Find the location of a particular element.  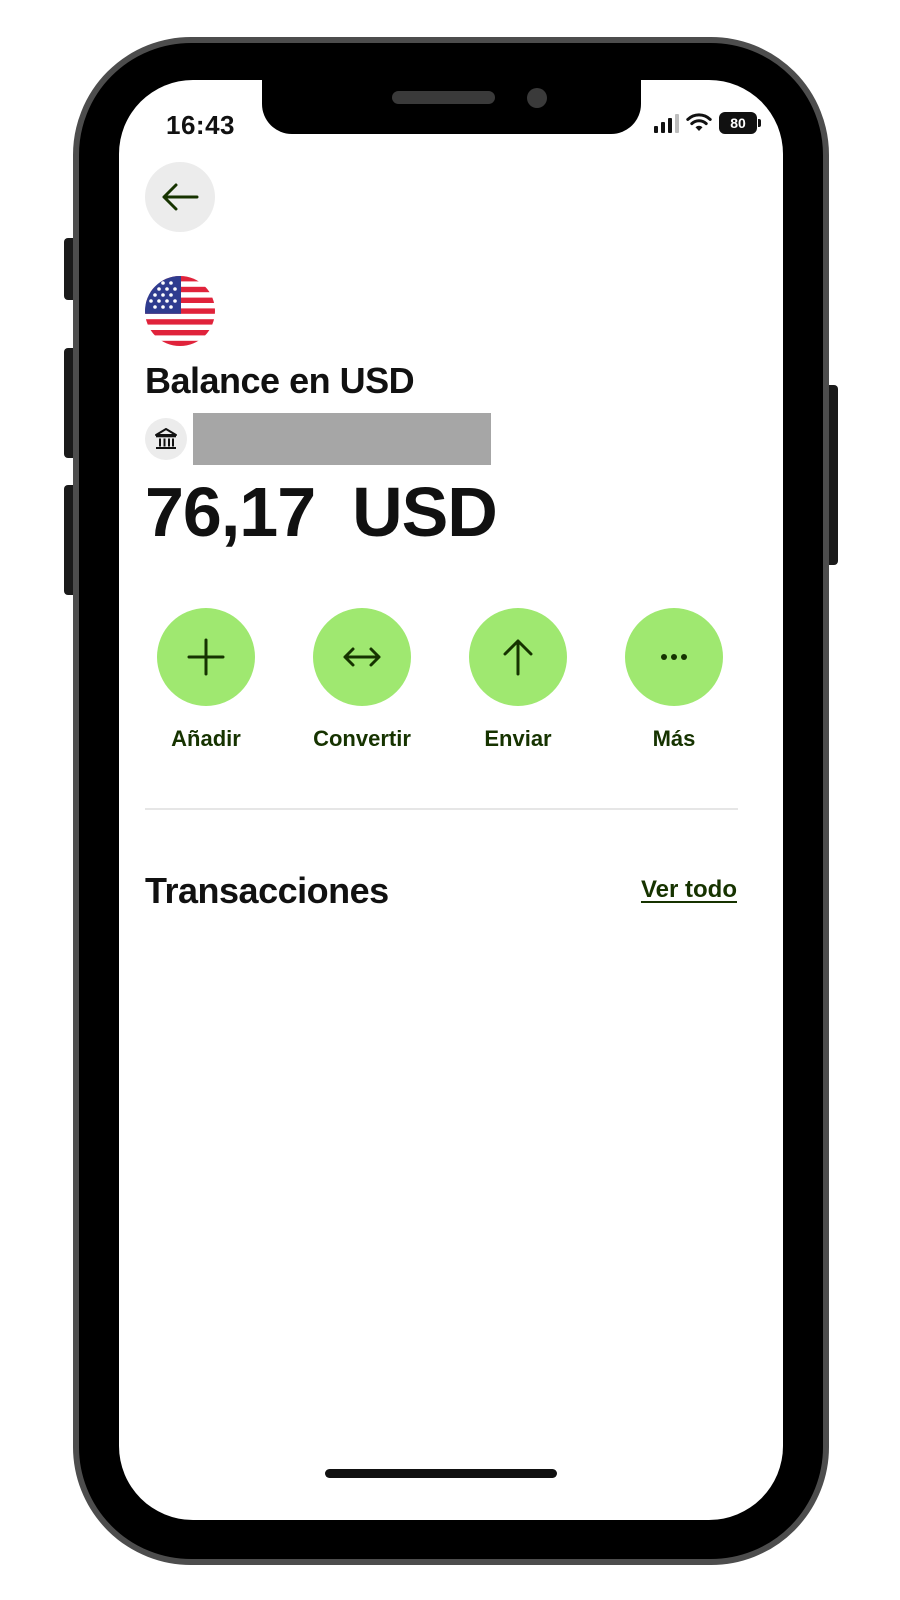

send-label: Enviar is located at coordinates (518, 738).